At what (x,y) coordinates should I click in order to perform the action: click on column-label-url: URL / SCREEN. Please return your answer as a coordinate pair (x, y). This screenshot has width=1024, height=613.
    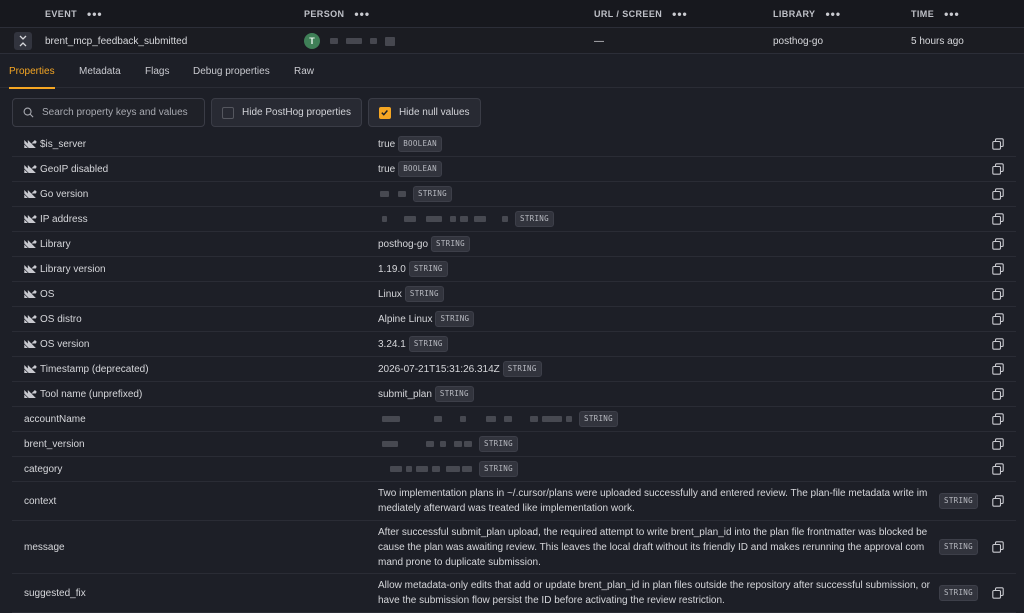
    Looking at the image, I should click on (628, 14).